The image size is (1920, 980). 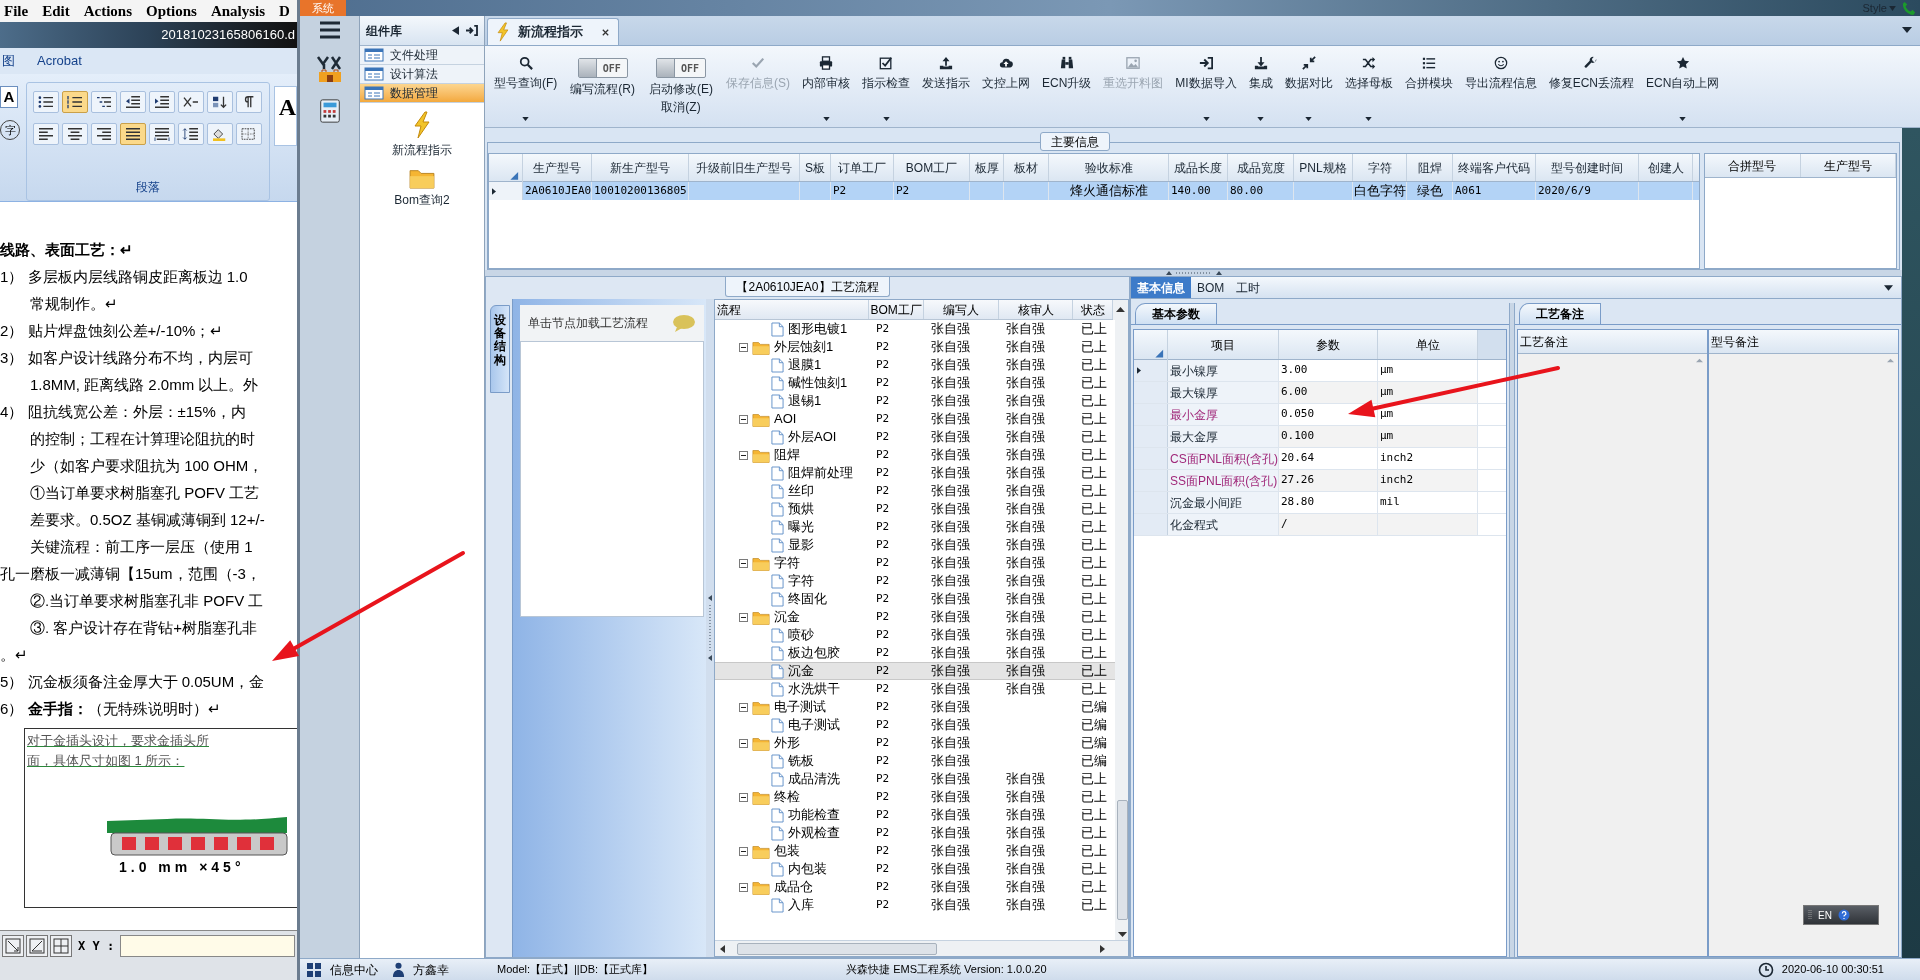 What do you see at coordinates (915, 761) in the screenshot?
I see `tree-row: 铣板 P2 张自强 已编` at bounding box center [915, 761].